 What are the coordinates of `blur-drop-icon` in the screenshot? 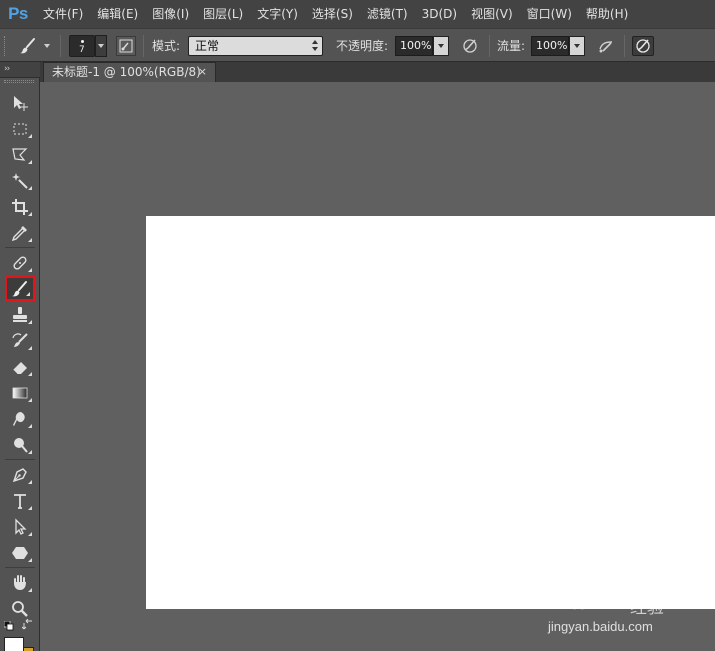 It's located at (19, 418).